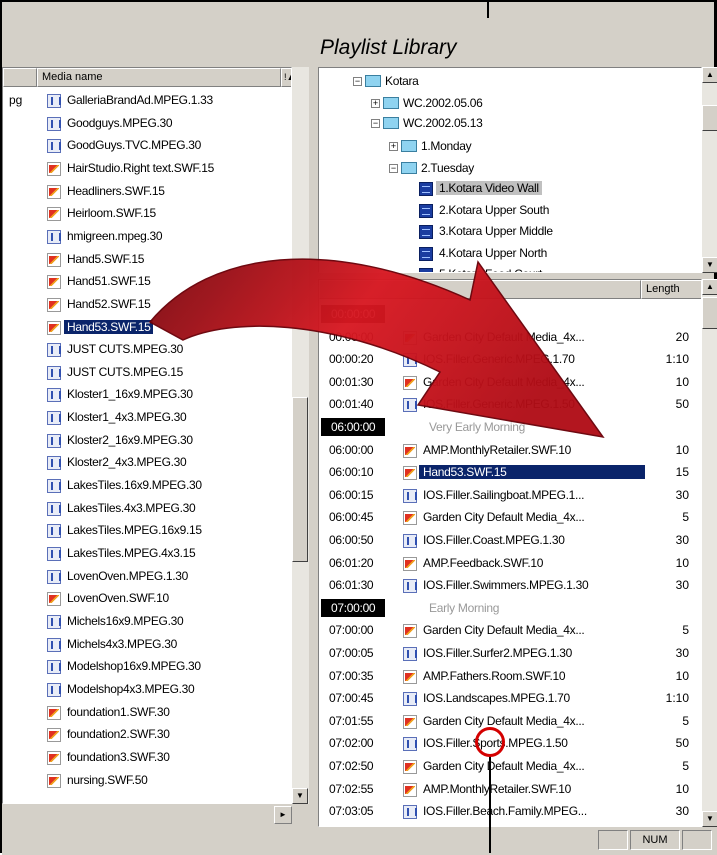  What do you see at coordinates (510, 564) in the screenshot?
I see `schedule-item: 06:01:20 AMP.Feedback.SWF.10 10` at bounding box center [510, 564].